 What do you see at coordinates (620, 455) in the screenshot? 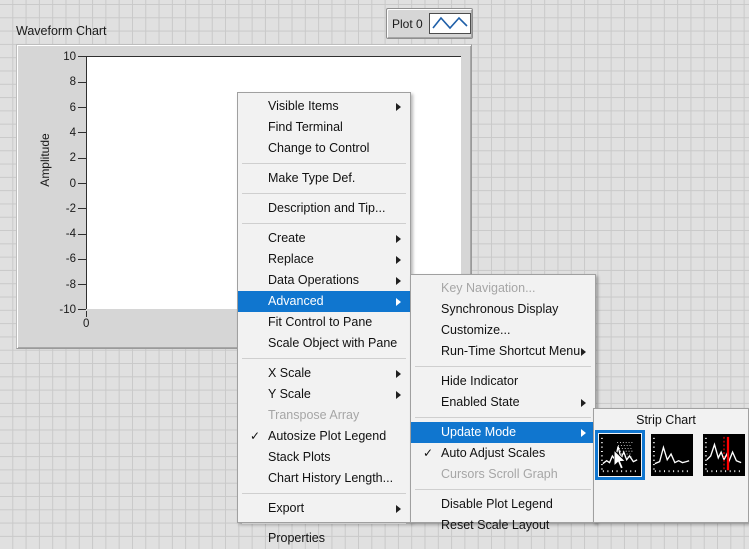
I see `strip-chart-icon` at bounding box center [620, 455].